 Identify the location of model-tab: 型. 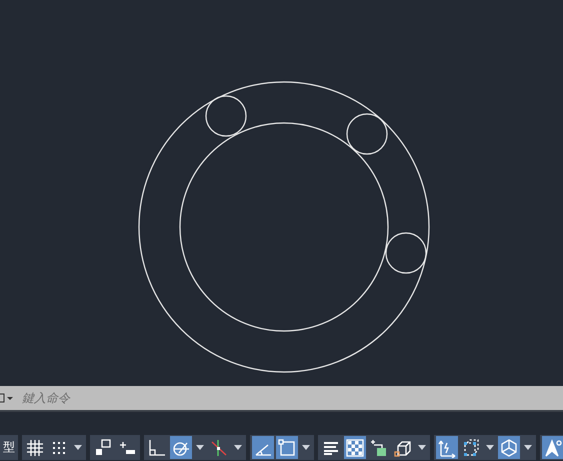
(9, 447).